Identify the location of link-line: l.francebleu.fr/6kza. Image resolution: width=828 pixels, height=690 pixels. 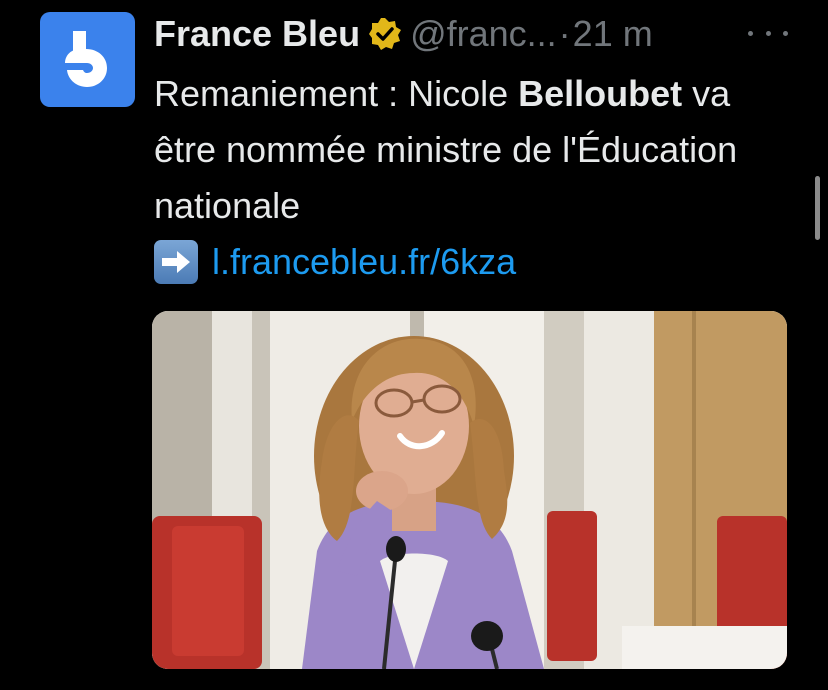
(335, 262).